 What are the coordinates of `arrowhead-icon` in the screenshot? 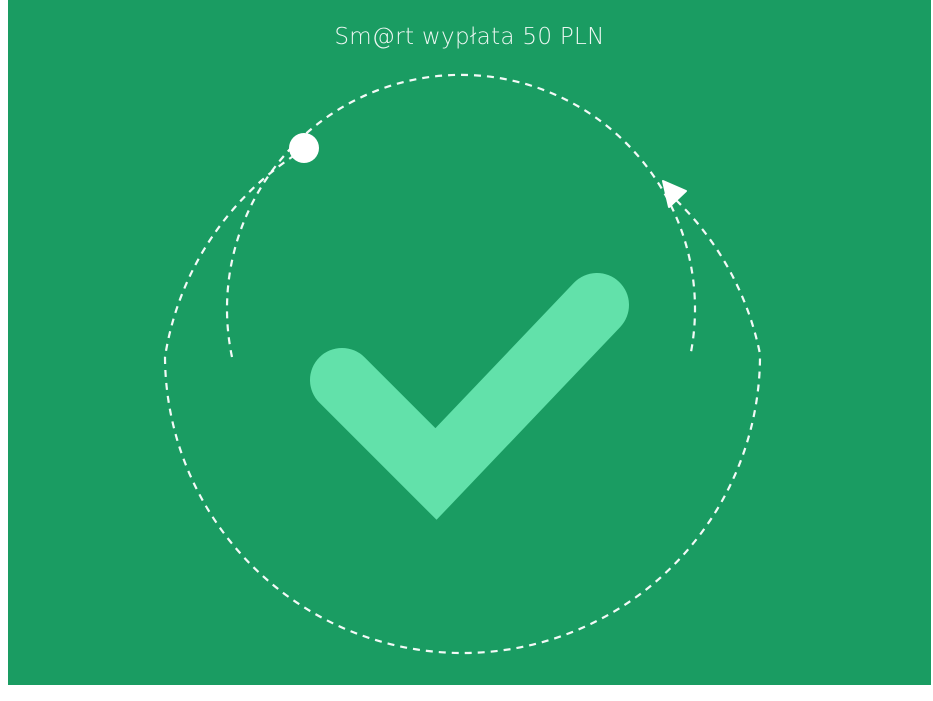 It's located at (674, 194).